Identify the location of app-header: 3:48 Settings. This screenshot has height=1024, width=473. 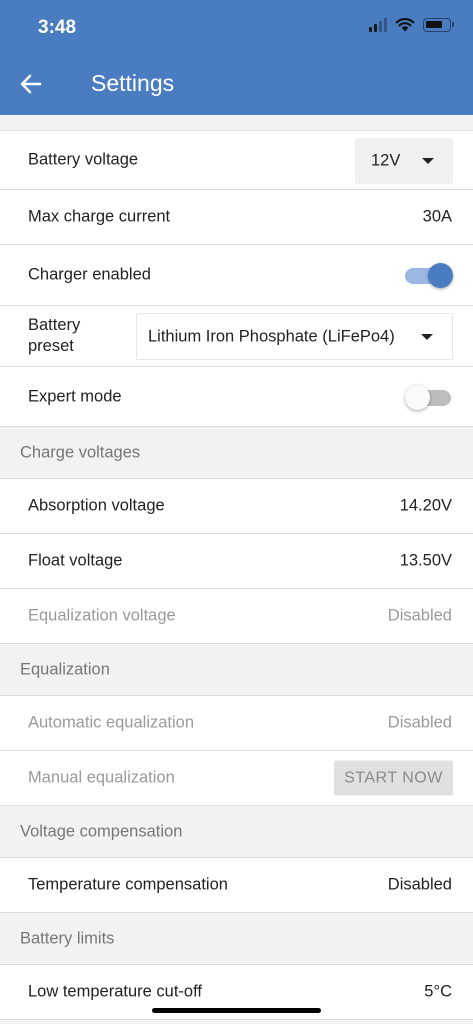
(236, 57).